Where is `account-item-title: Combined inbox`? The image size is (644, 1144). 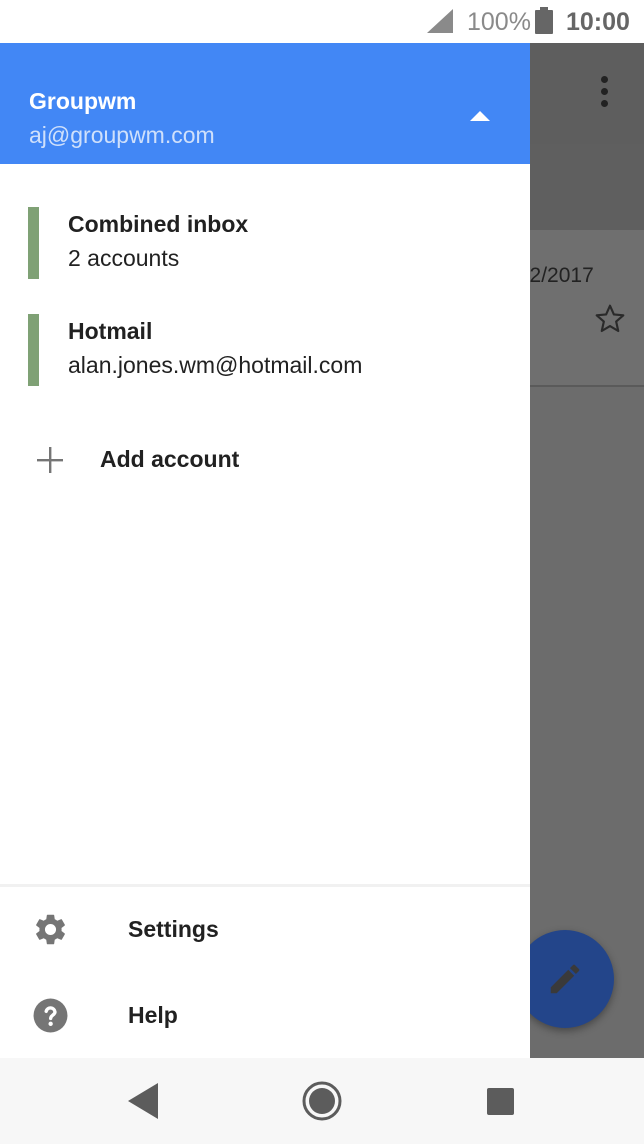
account-item-title: Combined inbox is located at coordinates (158, 224).